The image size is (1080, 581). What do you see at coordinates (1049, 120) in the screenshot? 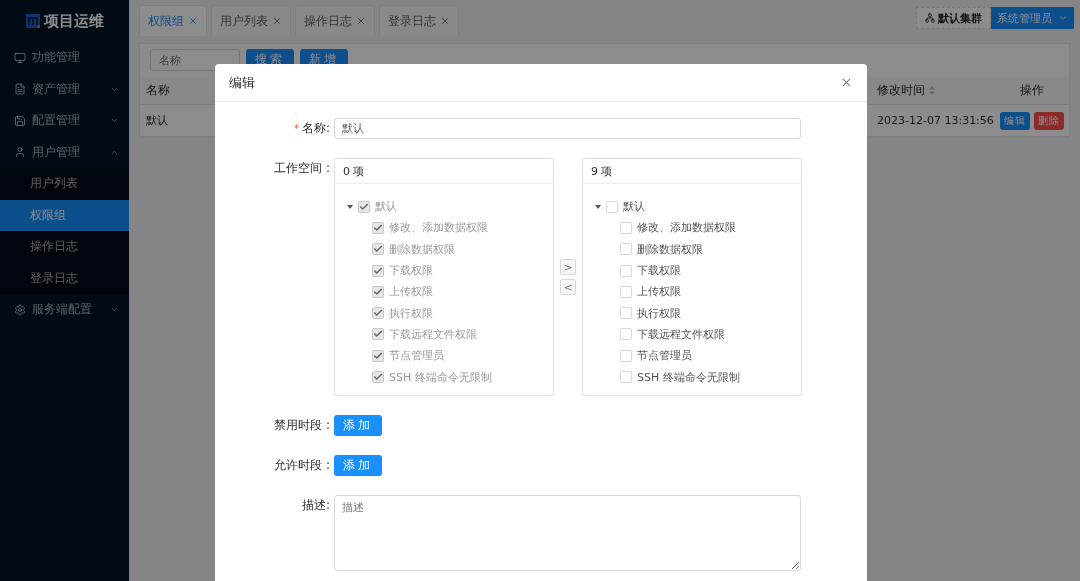
I see `delete-button: 删除` at bounding box center [1049, 120].